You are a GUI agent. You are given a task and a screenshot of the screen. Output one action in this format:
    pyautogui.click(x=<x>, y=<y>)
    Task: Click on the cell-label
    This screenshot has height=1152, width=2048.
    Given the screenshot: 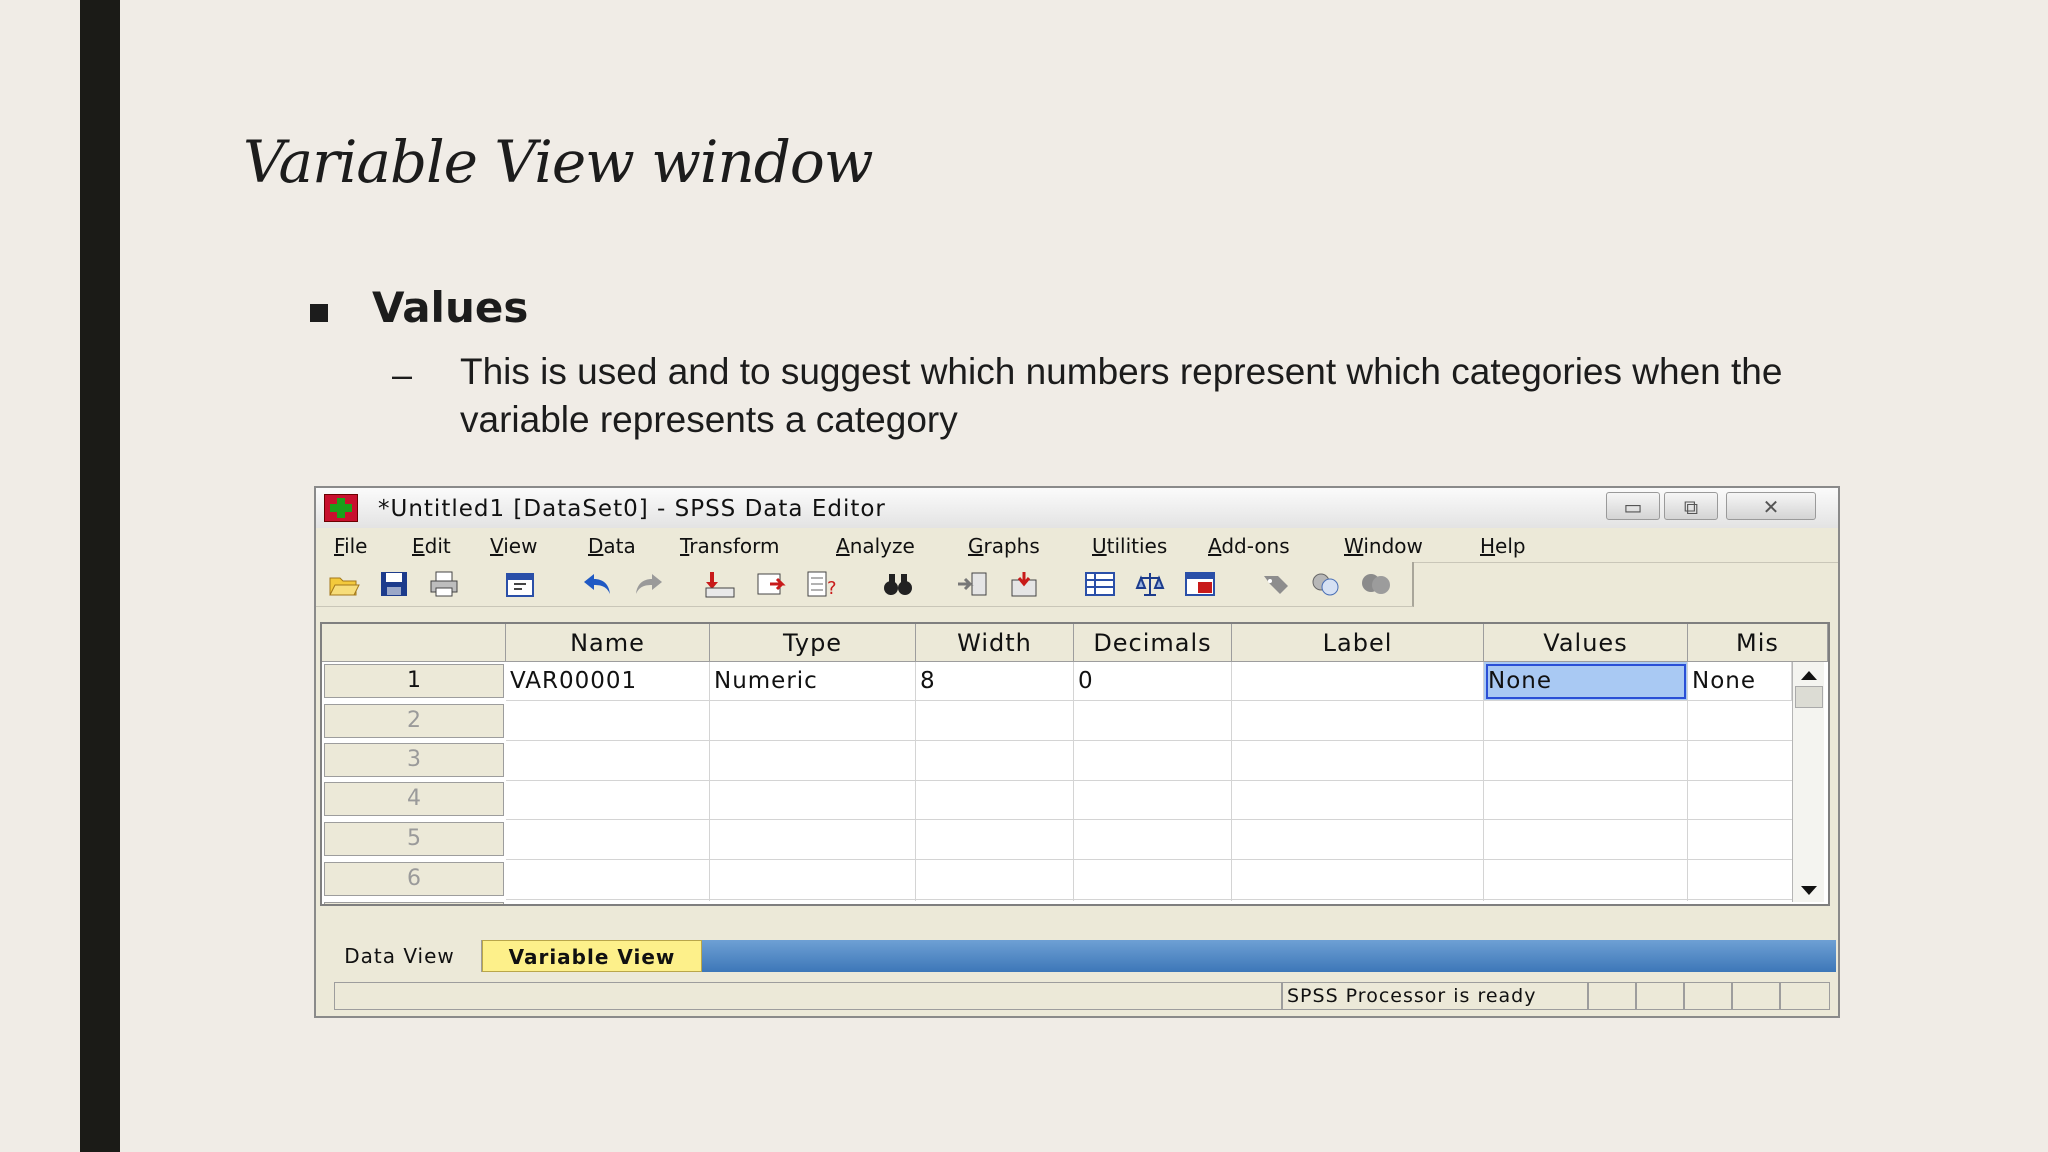 What is the action you would take?
    pyautogui.click(x=1358, y=681)
    